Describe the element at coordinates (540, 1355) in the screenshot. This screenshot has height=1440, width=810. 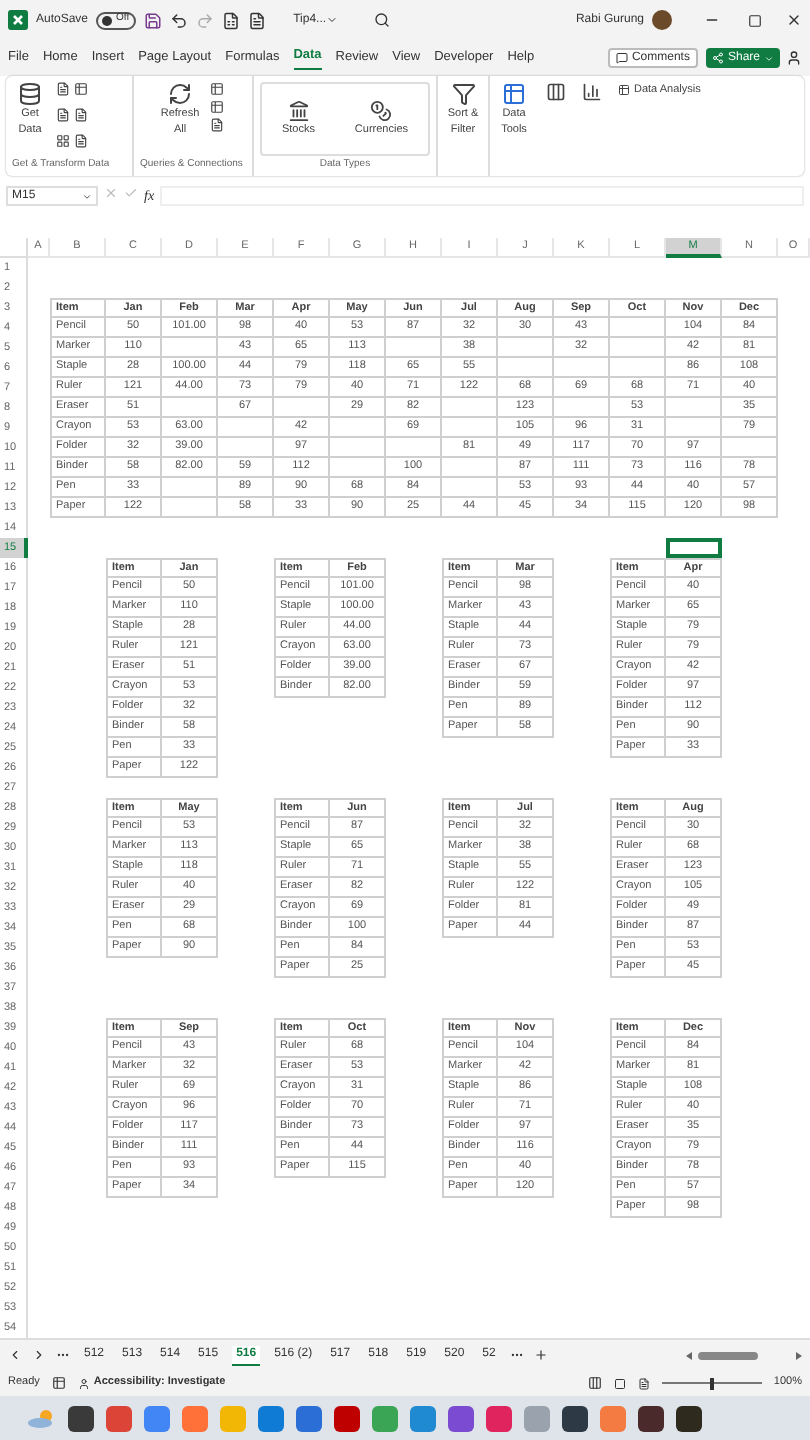
I see `add-sheet-icon` at that location.